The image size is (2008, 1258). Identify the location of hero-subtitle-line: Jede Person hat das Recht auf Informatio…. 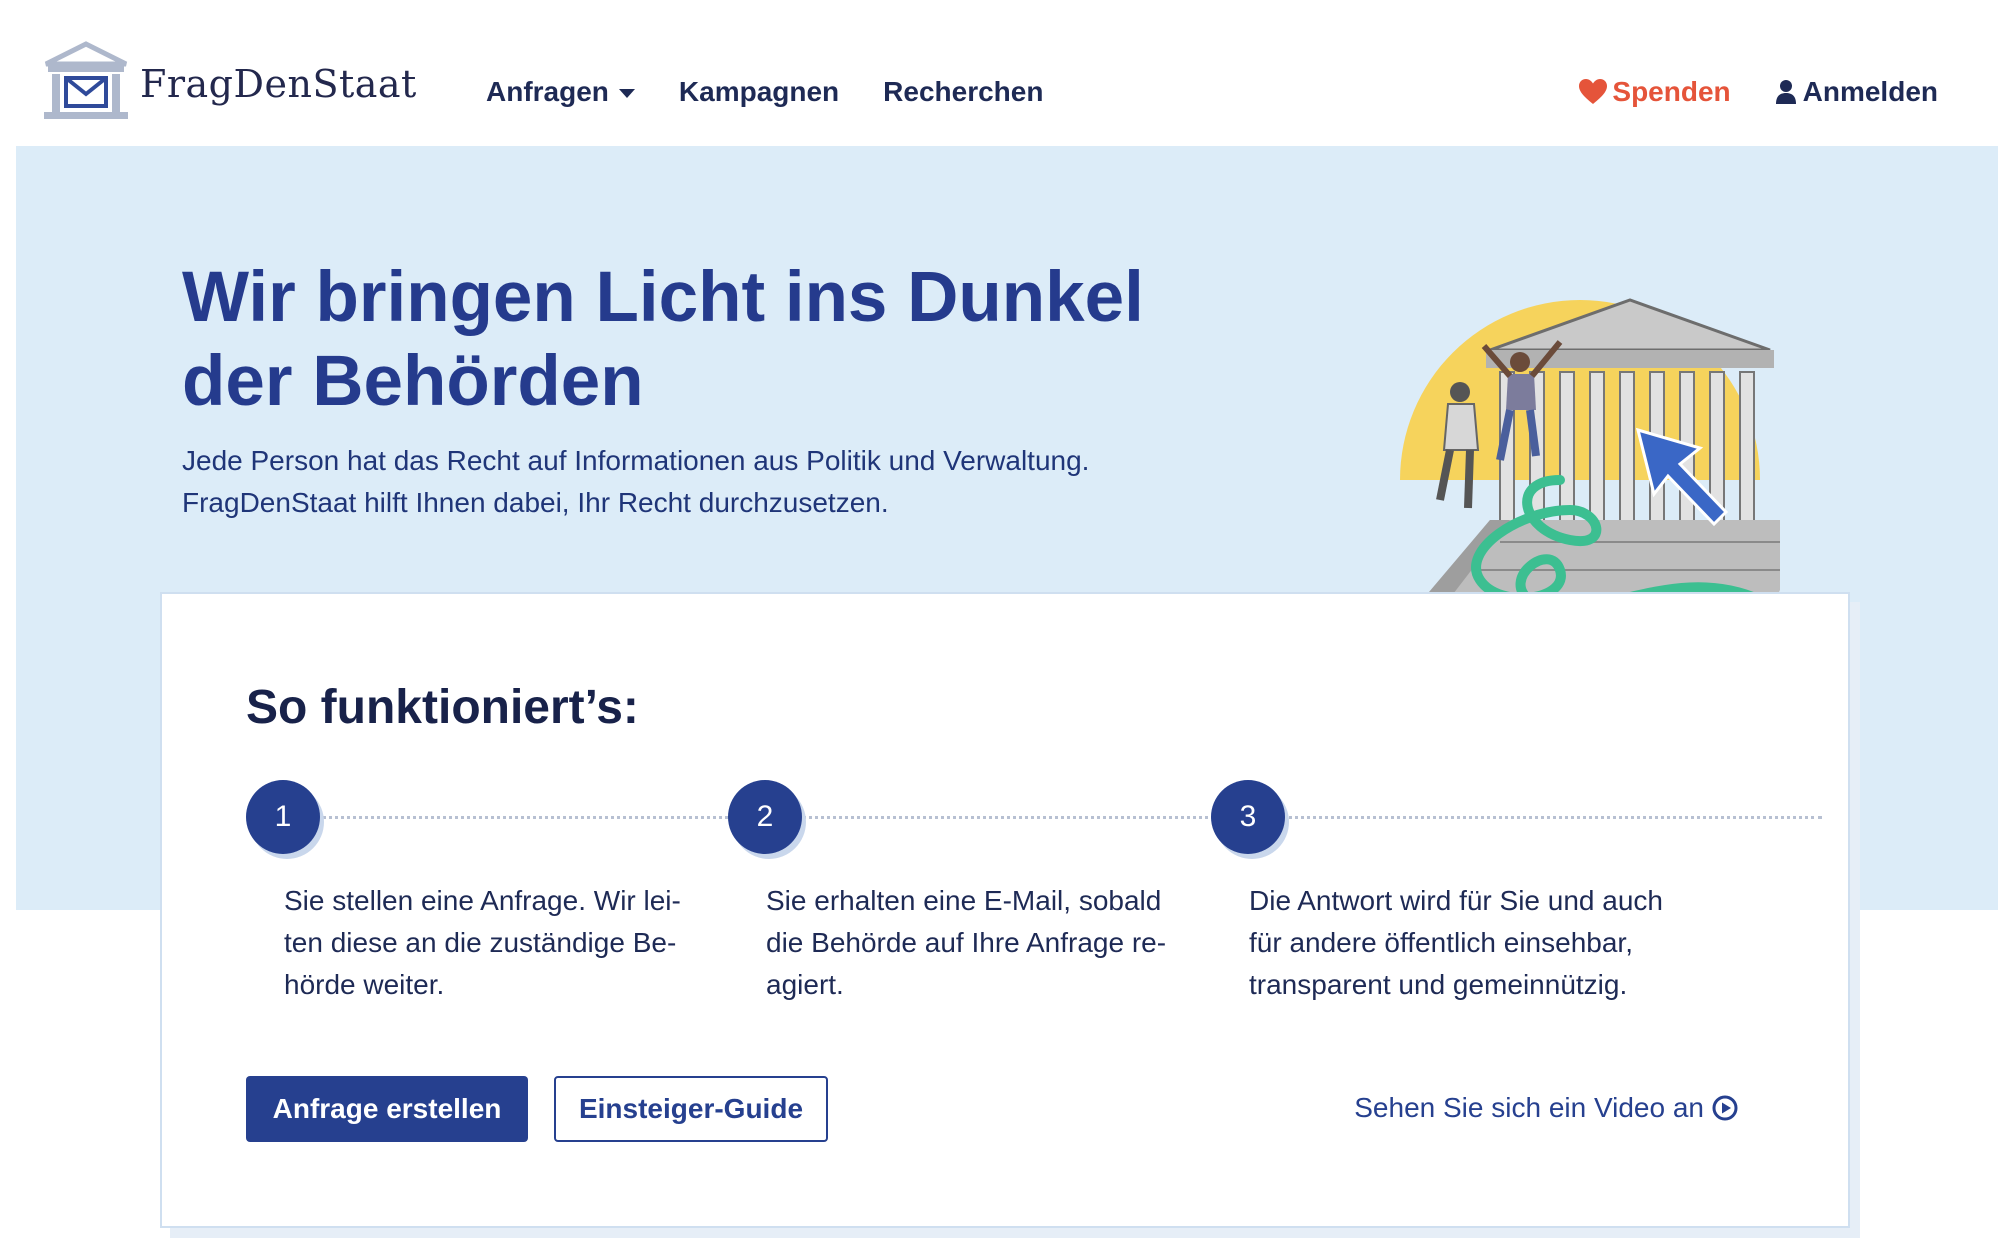
(636, 460).